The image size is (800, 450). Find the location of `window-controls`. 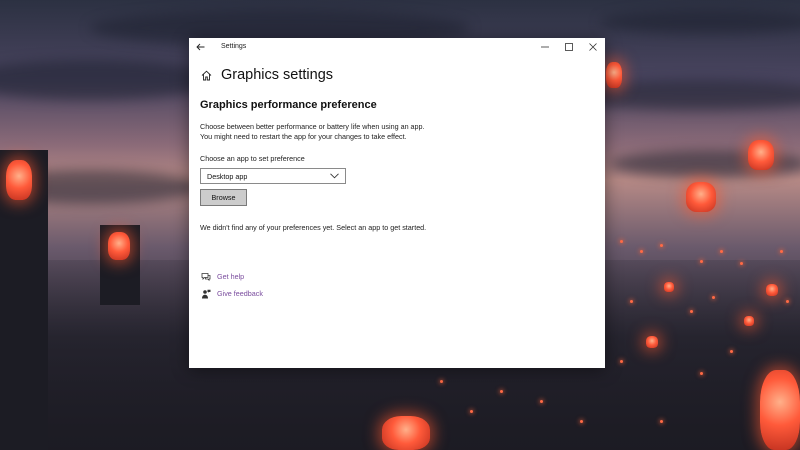

window-controls is located at coordinates (569, 46).